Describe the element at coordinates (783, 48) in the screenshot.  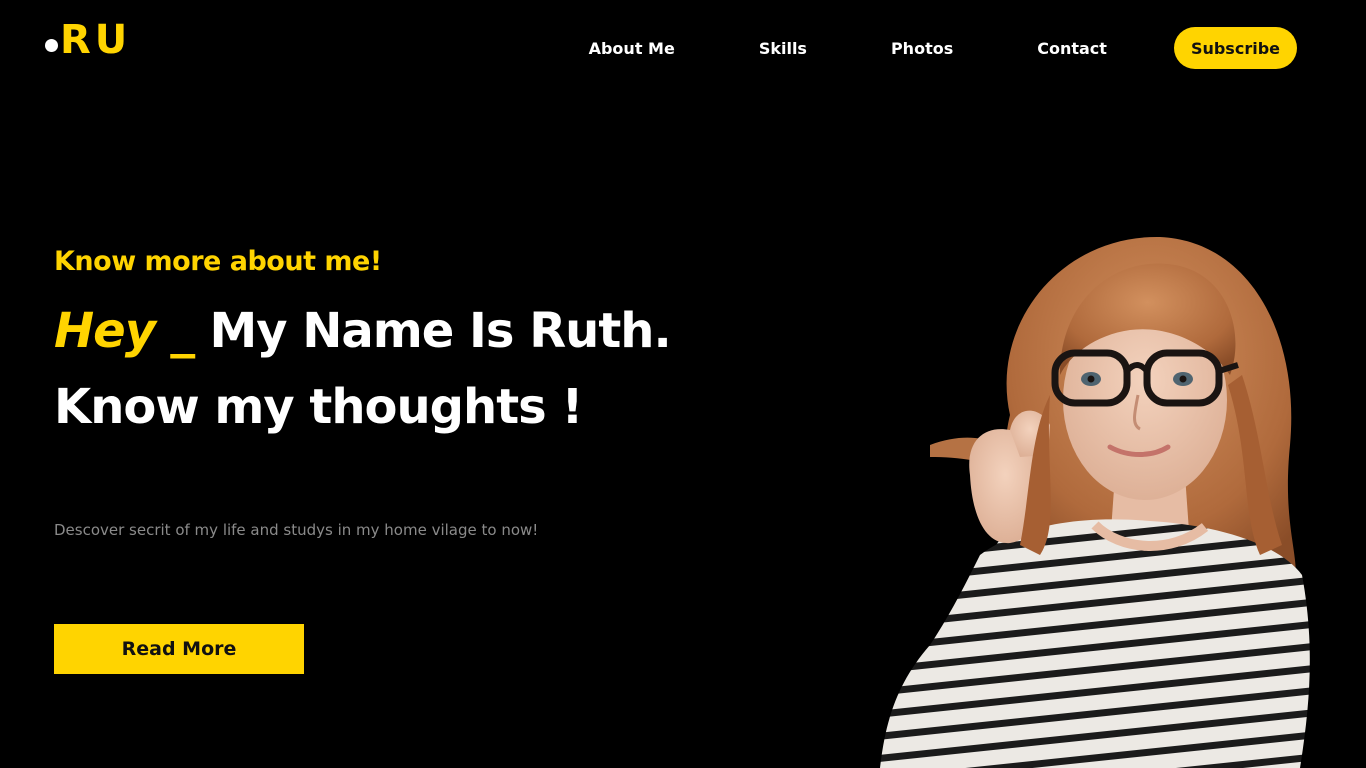
I see `nav-link-skills: Skills` at that location.